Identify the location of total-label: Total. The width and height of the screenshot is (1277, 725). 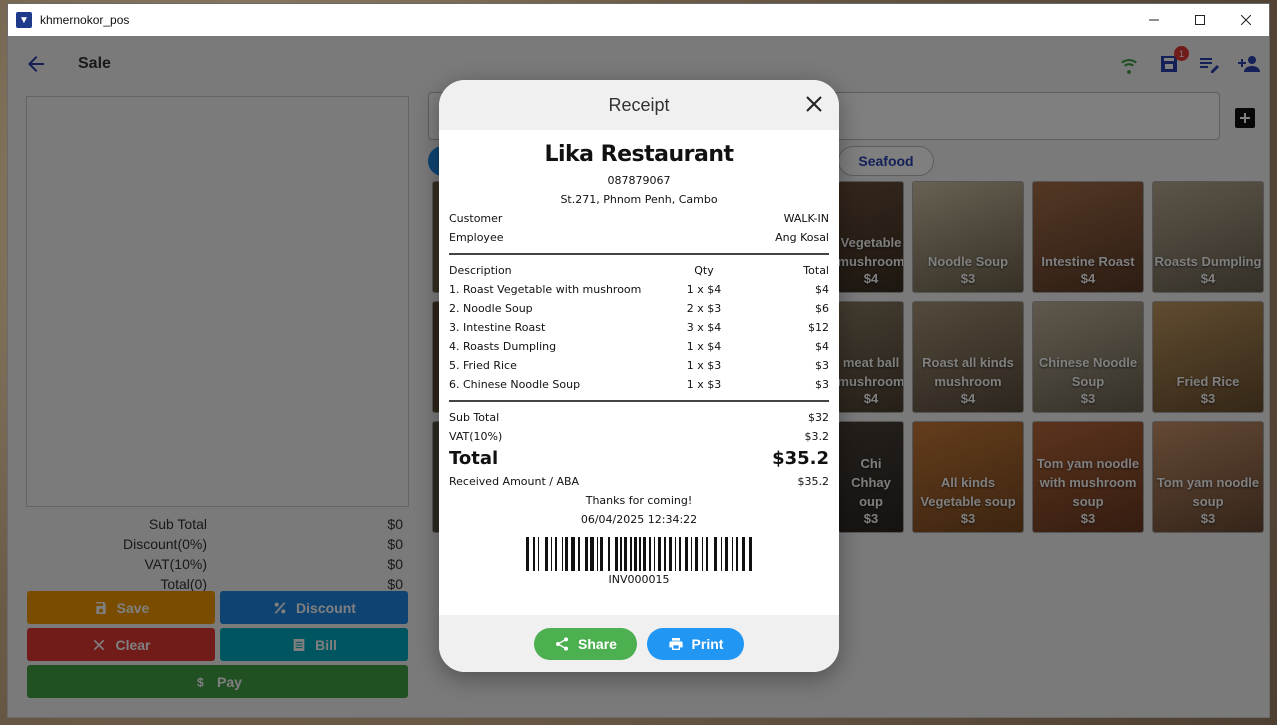
(474, 458).